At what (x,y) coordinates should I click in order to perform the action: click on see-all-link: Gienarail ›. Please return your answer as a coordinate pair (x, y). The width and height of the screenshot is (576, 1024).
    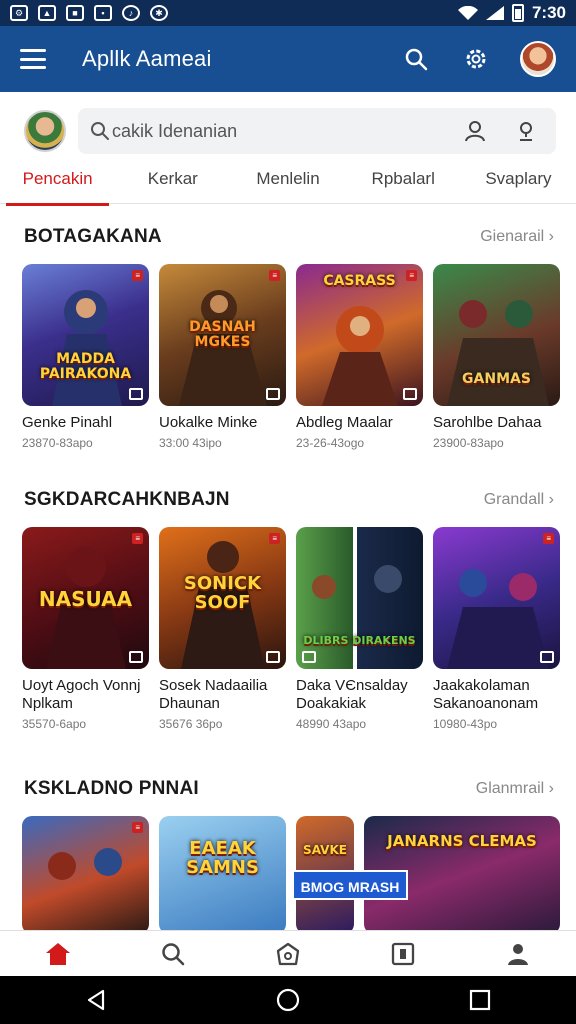
    Looking at the image, I should click on (517, 237).